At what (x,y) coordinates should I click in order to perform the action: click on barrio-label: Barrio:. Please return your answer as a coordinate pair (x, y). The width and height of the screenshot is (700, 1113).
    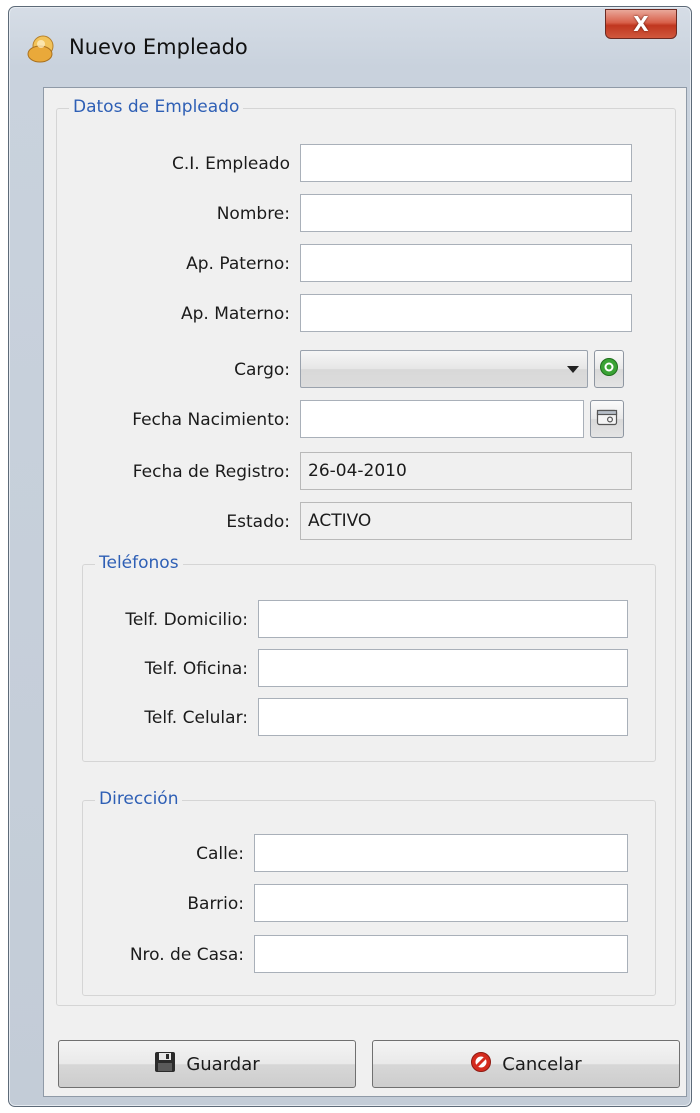
    Looking at the image, I should click on (215, 904).